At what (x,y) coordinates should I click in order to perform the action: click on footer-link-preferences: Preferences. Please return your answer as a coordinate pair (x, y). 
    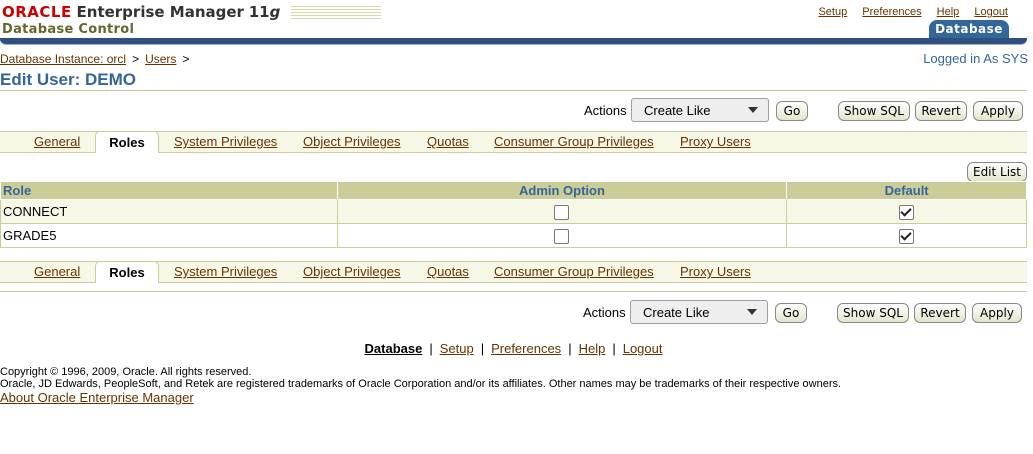
    Looking at the image, I should click on (526, 348).